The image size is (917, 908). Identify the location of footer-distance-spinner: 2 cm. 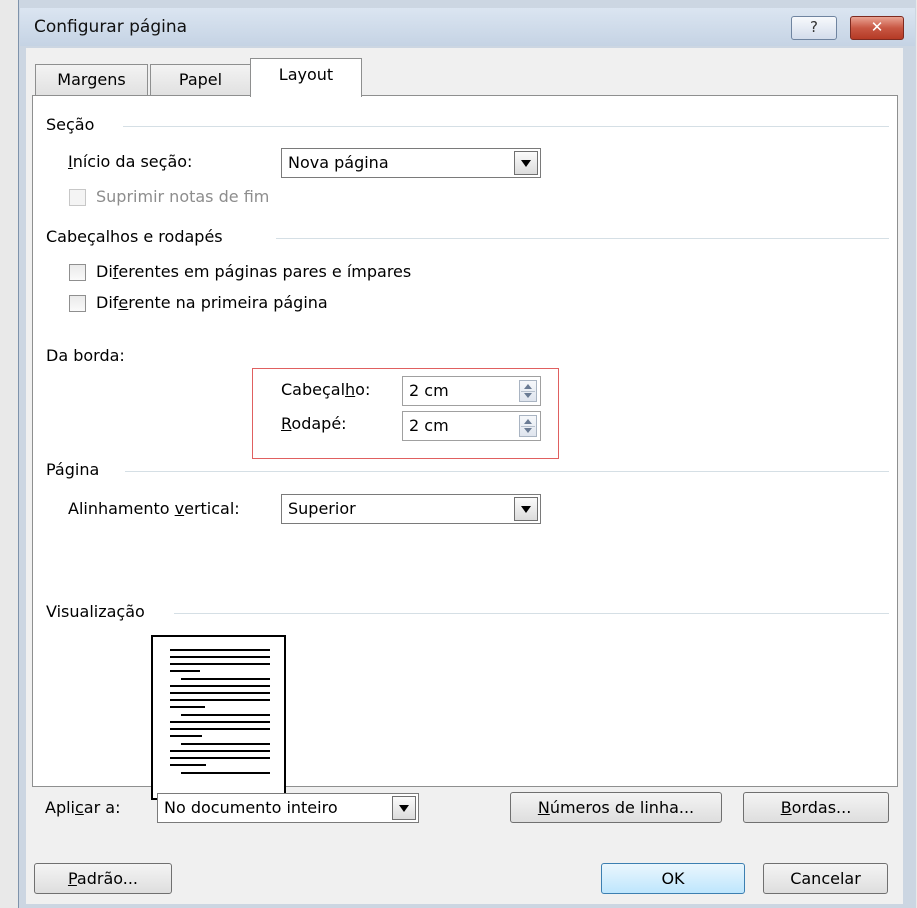
(471, 426).